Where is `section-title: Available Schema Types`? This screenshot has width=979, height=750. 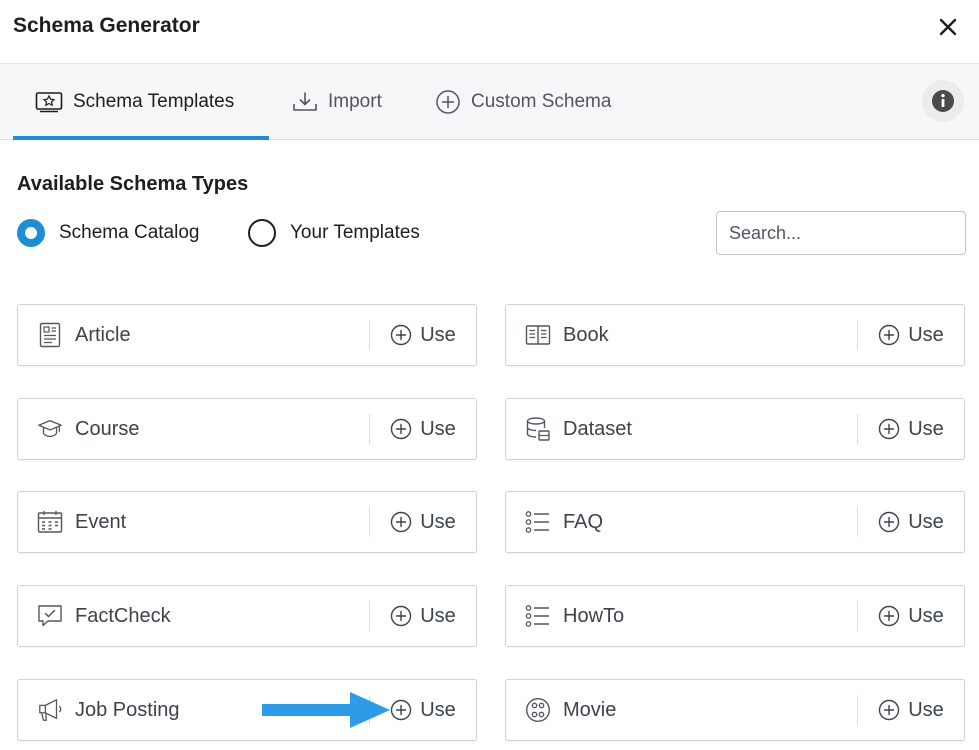 section-title: Available Schema Types is located at coordinates (133, 184).